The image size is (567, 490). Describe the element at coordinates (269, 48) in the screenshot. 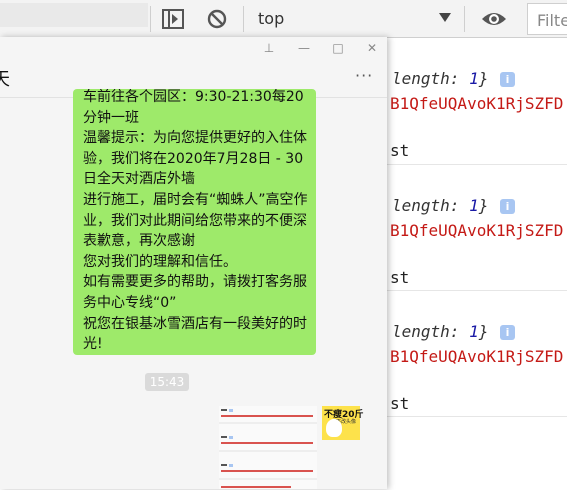

I see `pin-icon: ⊥` at that location.